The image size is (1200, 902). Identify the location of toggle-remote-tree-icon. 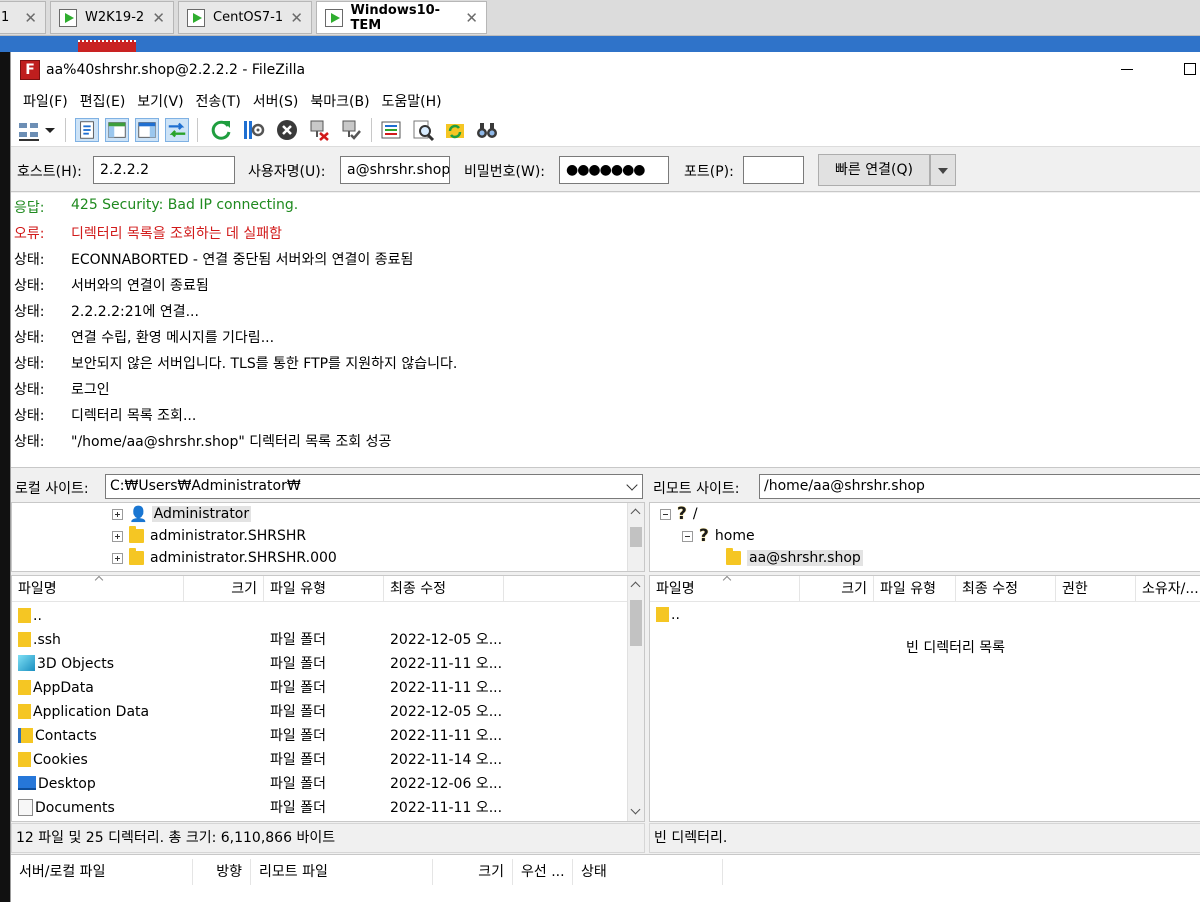
(147, 130).